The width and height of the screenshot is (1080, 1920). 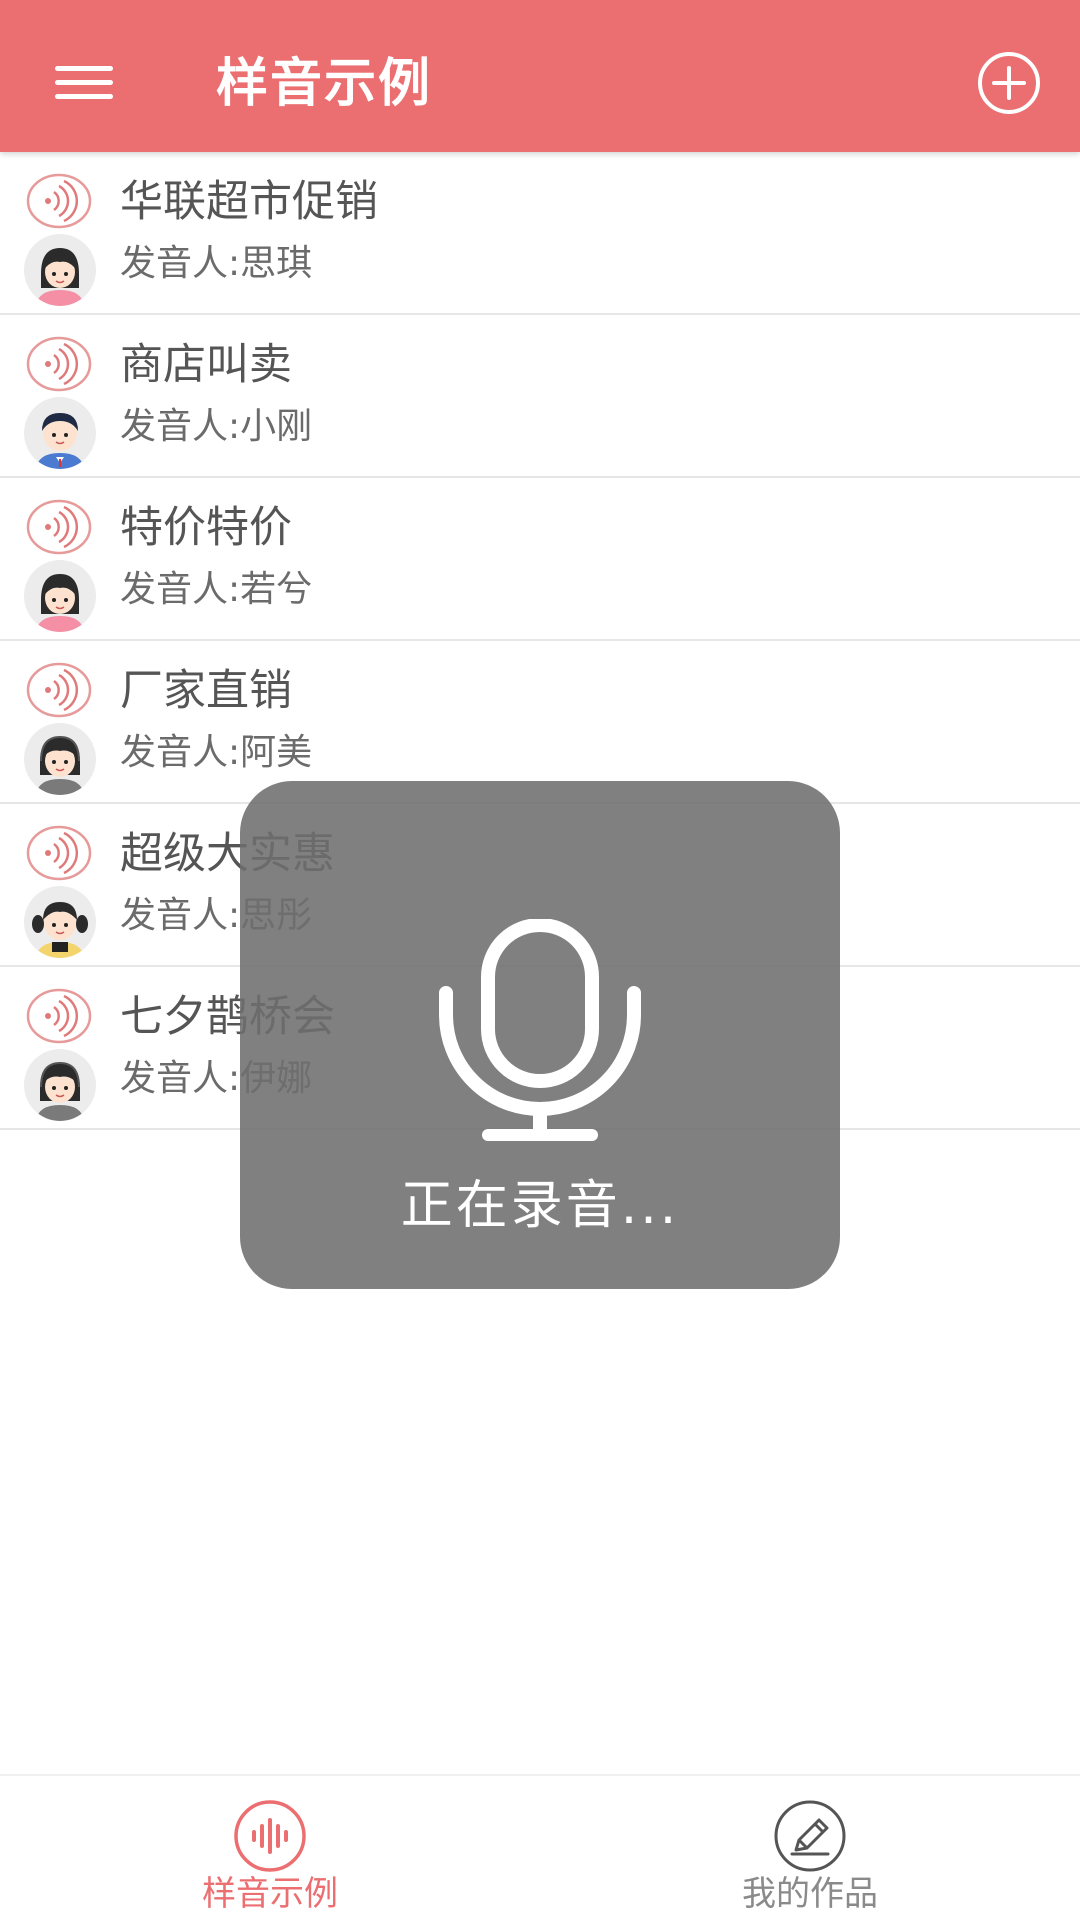 I want to click on app-header: 样音示例, so click(x=540, y=76).